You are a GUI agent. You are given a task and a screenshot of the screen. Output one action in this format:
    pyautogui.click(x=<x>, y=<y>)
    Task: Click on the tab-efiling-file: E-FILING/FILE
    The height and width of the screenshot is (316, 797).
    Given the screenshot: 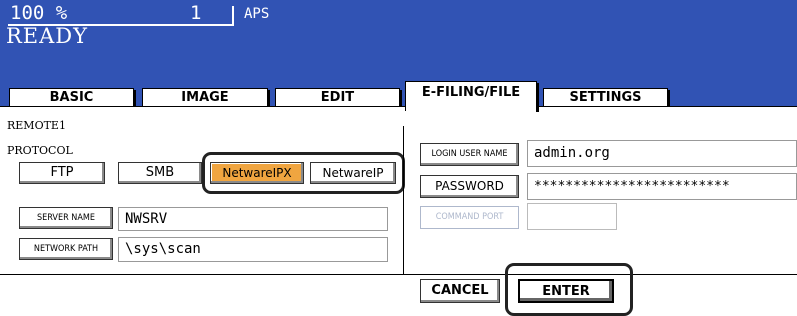 What is the action you would take?
    pyautogui.click(x=472, y=96)
    